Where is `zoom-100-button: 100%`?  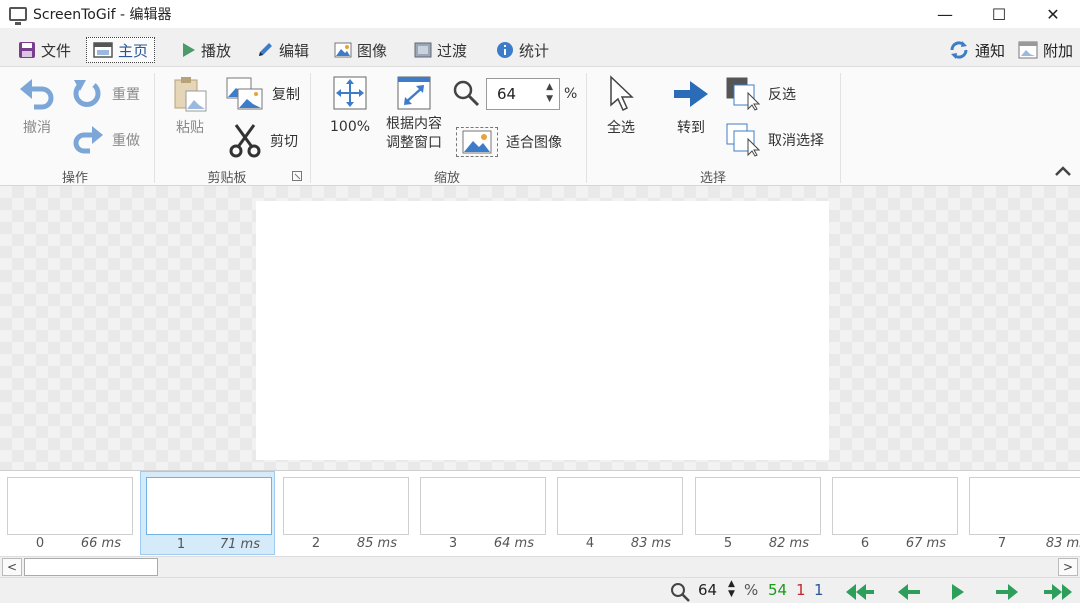
zoom-100-button: 100% is located at coordinates (350, 105).